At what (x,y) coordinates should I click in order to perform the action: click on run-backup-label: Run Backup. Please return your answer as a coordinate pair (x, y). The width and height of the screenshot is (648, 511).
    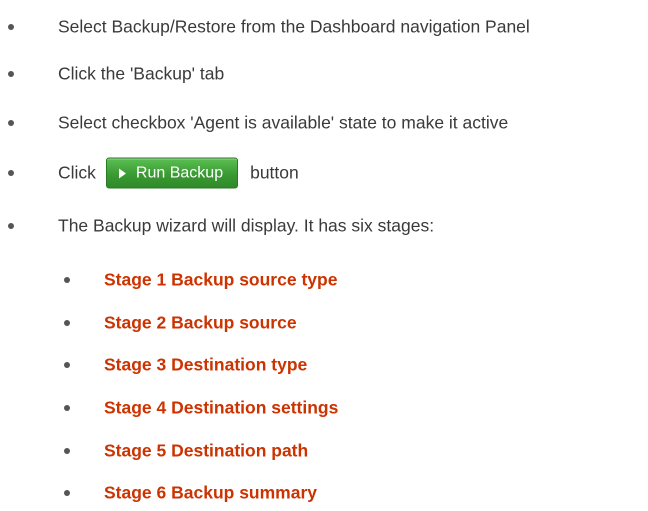
    Looking at the image, I should click on (179, 172).